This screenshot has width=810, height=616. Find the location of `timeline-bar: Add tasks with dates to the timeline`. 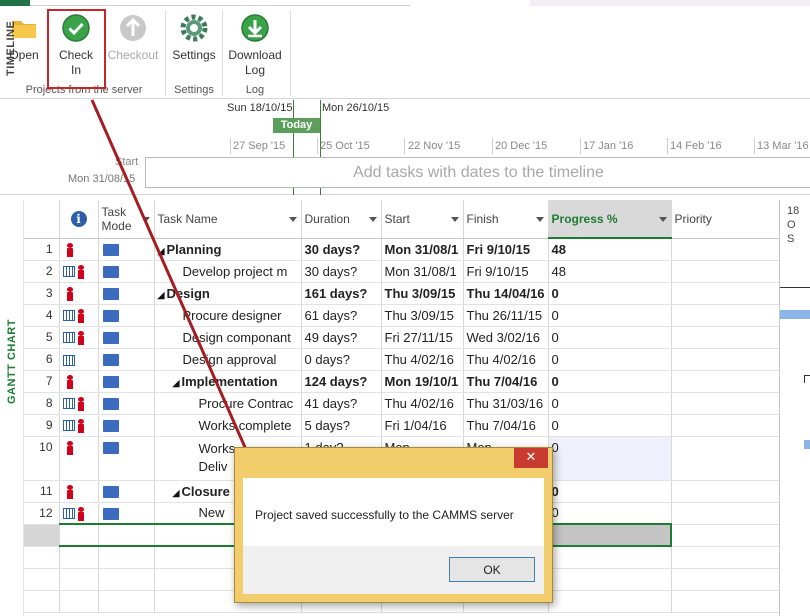

timeline-bar: Add tasks with dates to the timeline is located at coordinates (477, 172).